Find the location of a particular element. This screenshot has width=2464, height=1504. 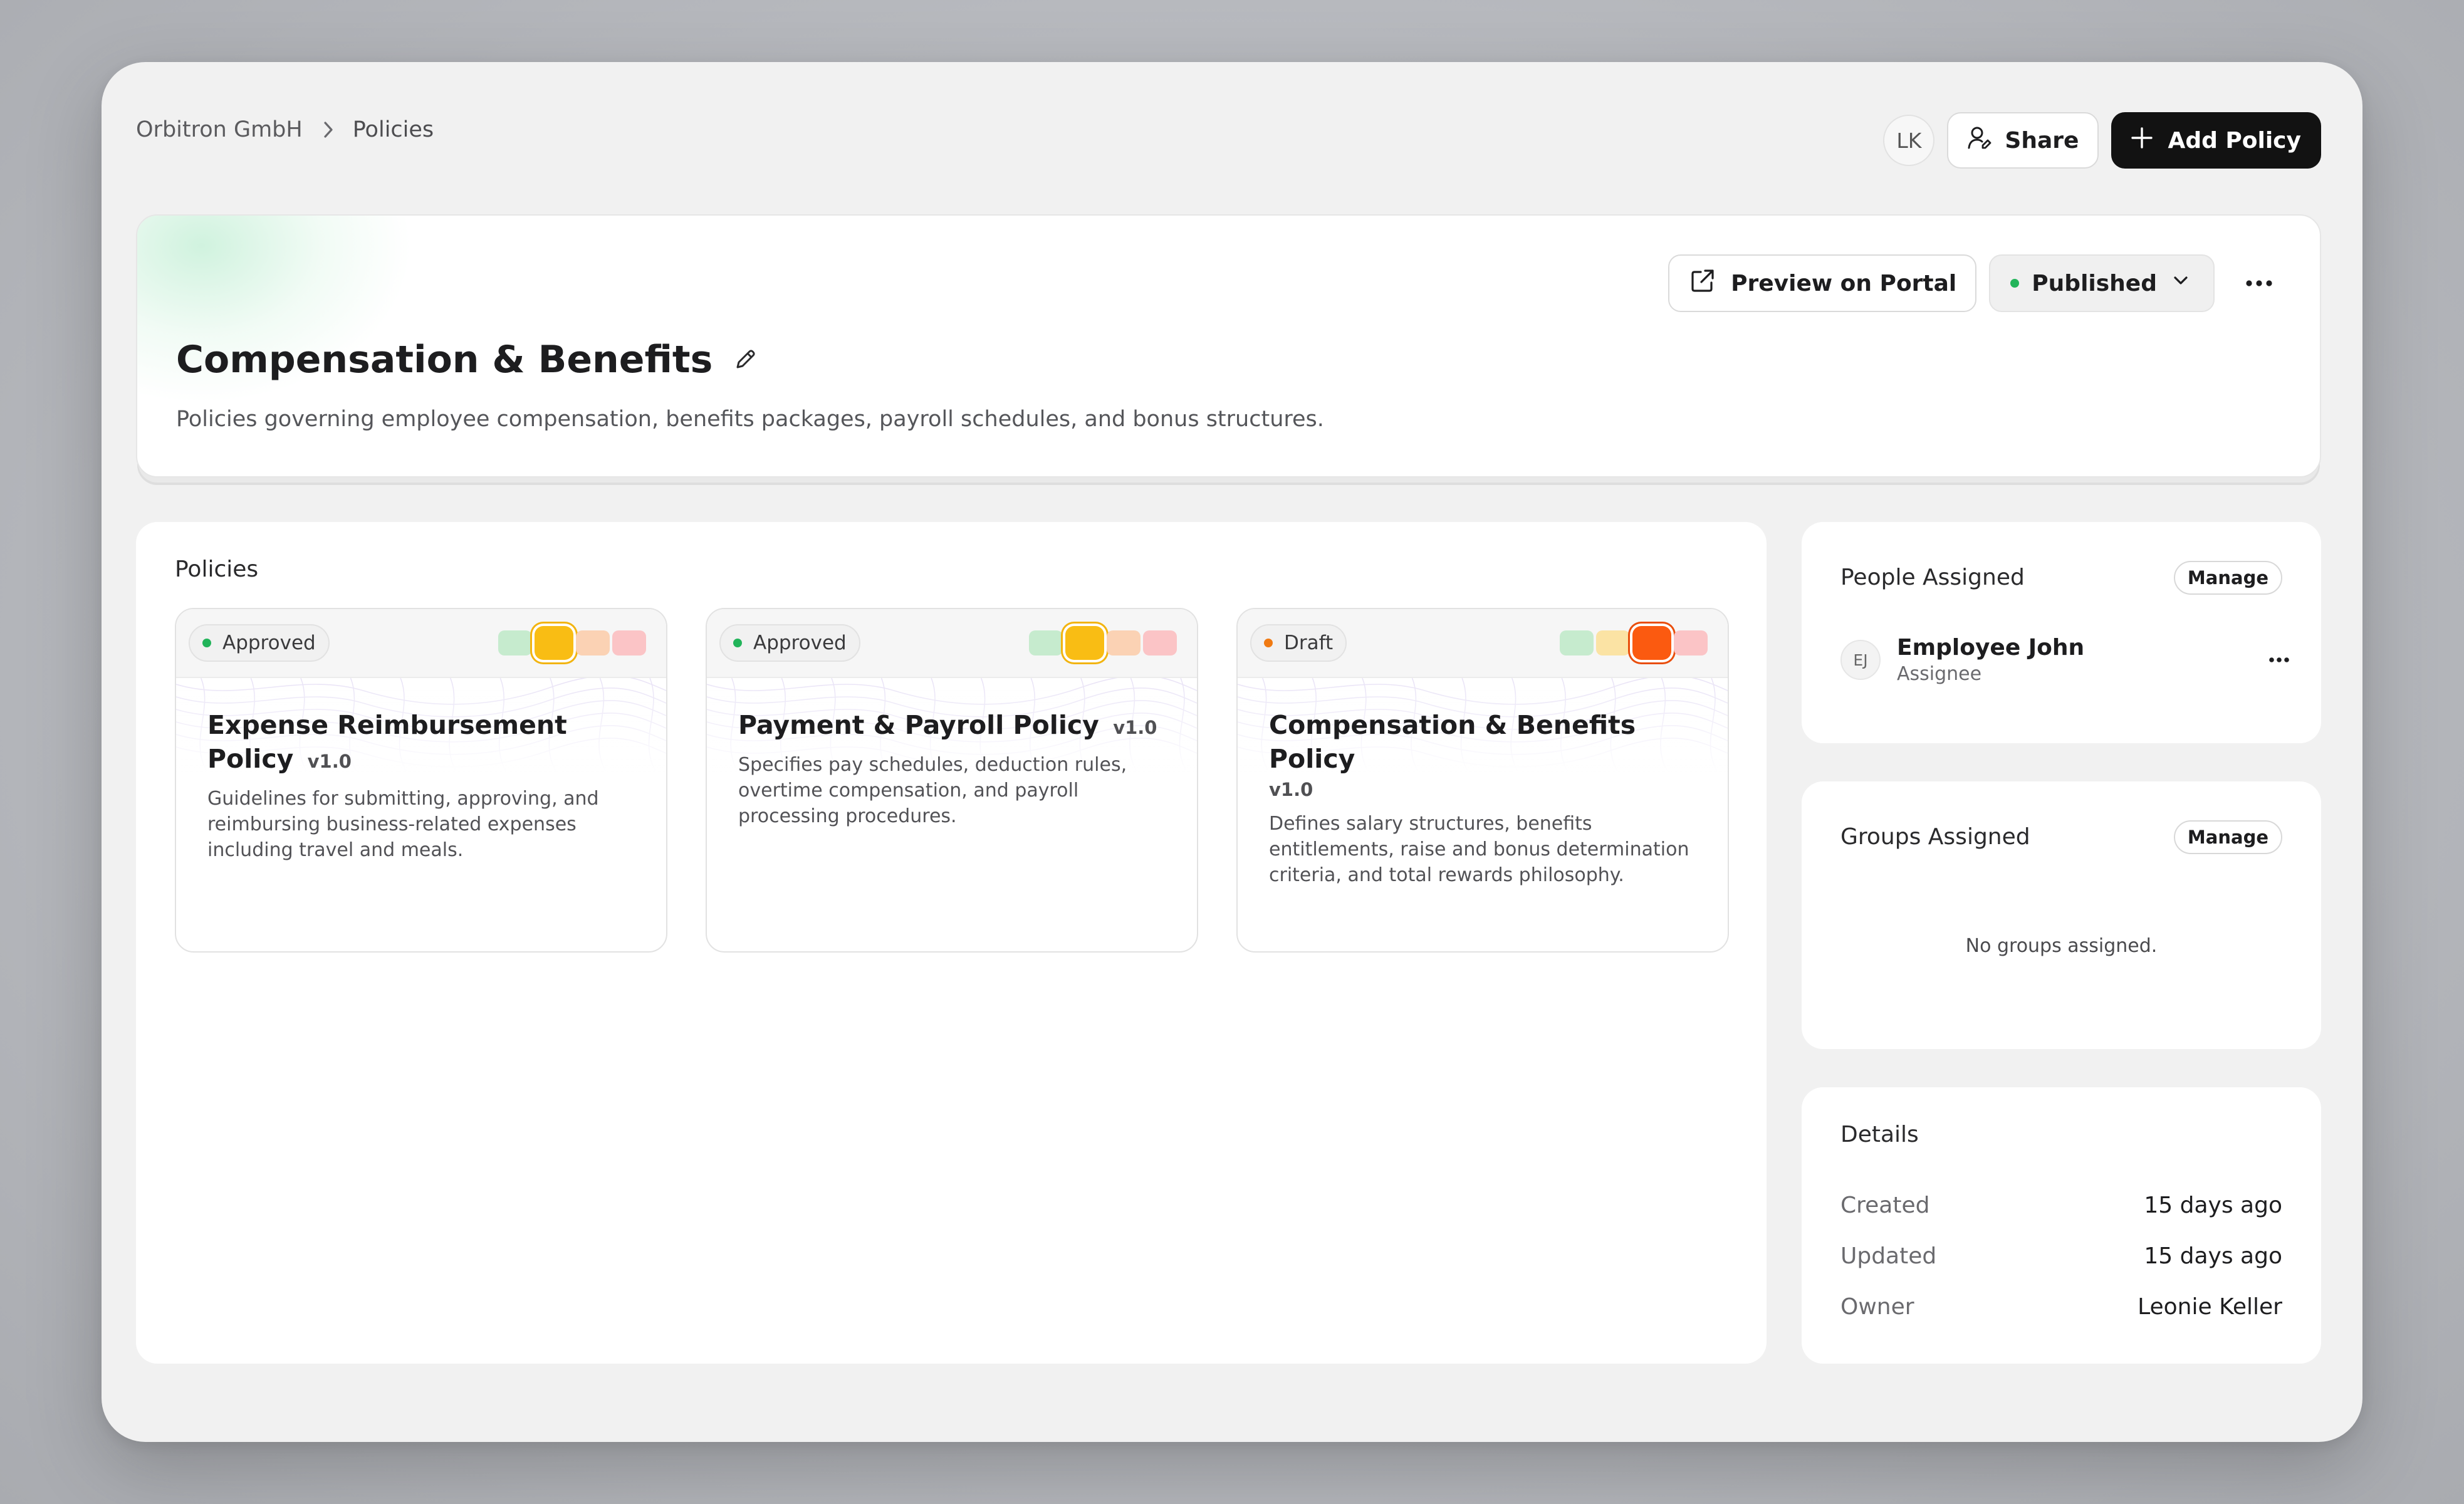

policy-title-row: Expense Reimbursement Policy v1.0 is located at coordinates (424, 743).